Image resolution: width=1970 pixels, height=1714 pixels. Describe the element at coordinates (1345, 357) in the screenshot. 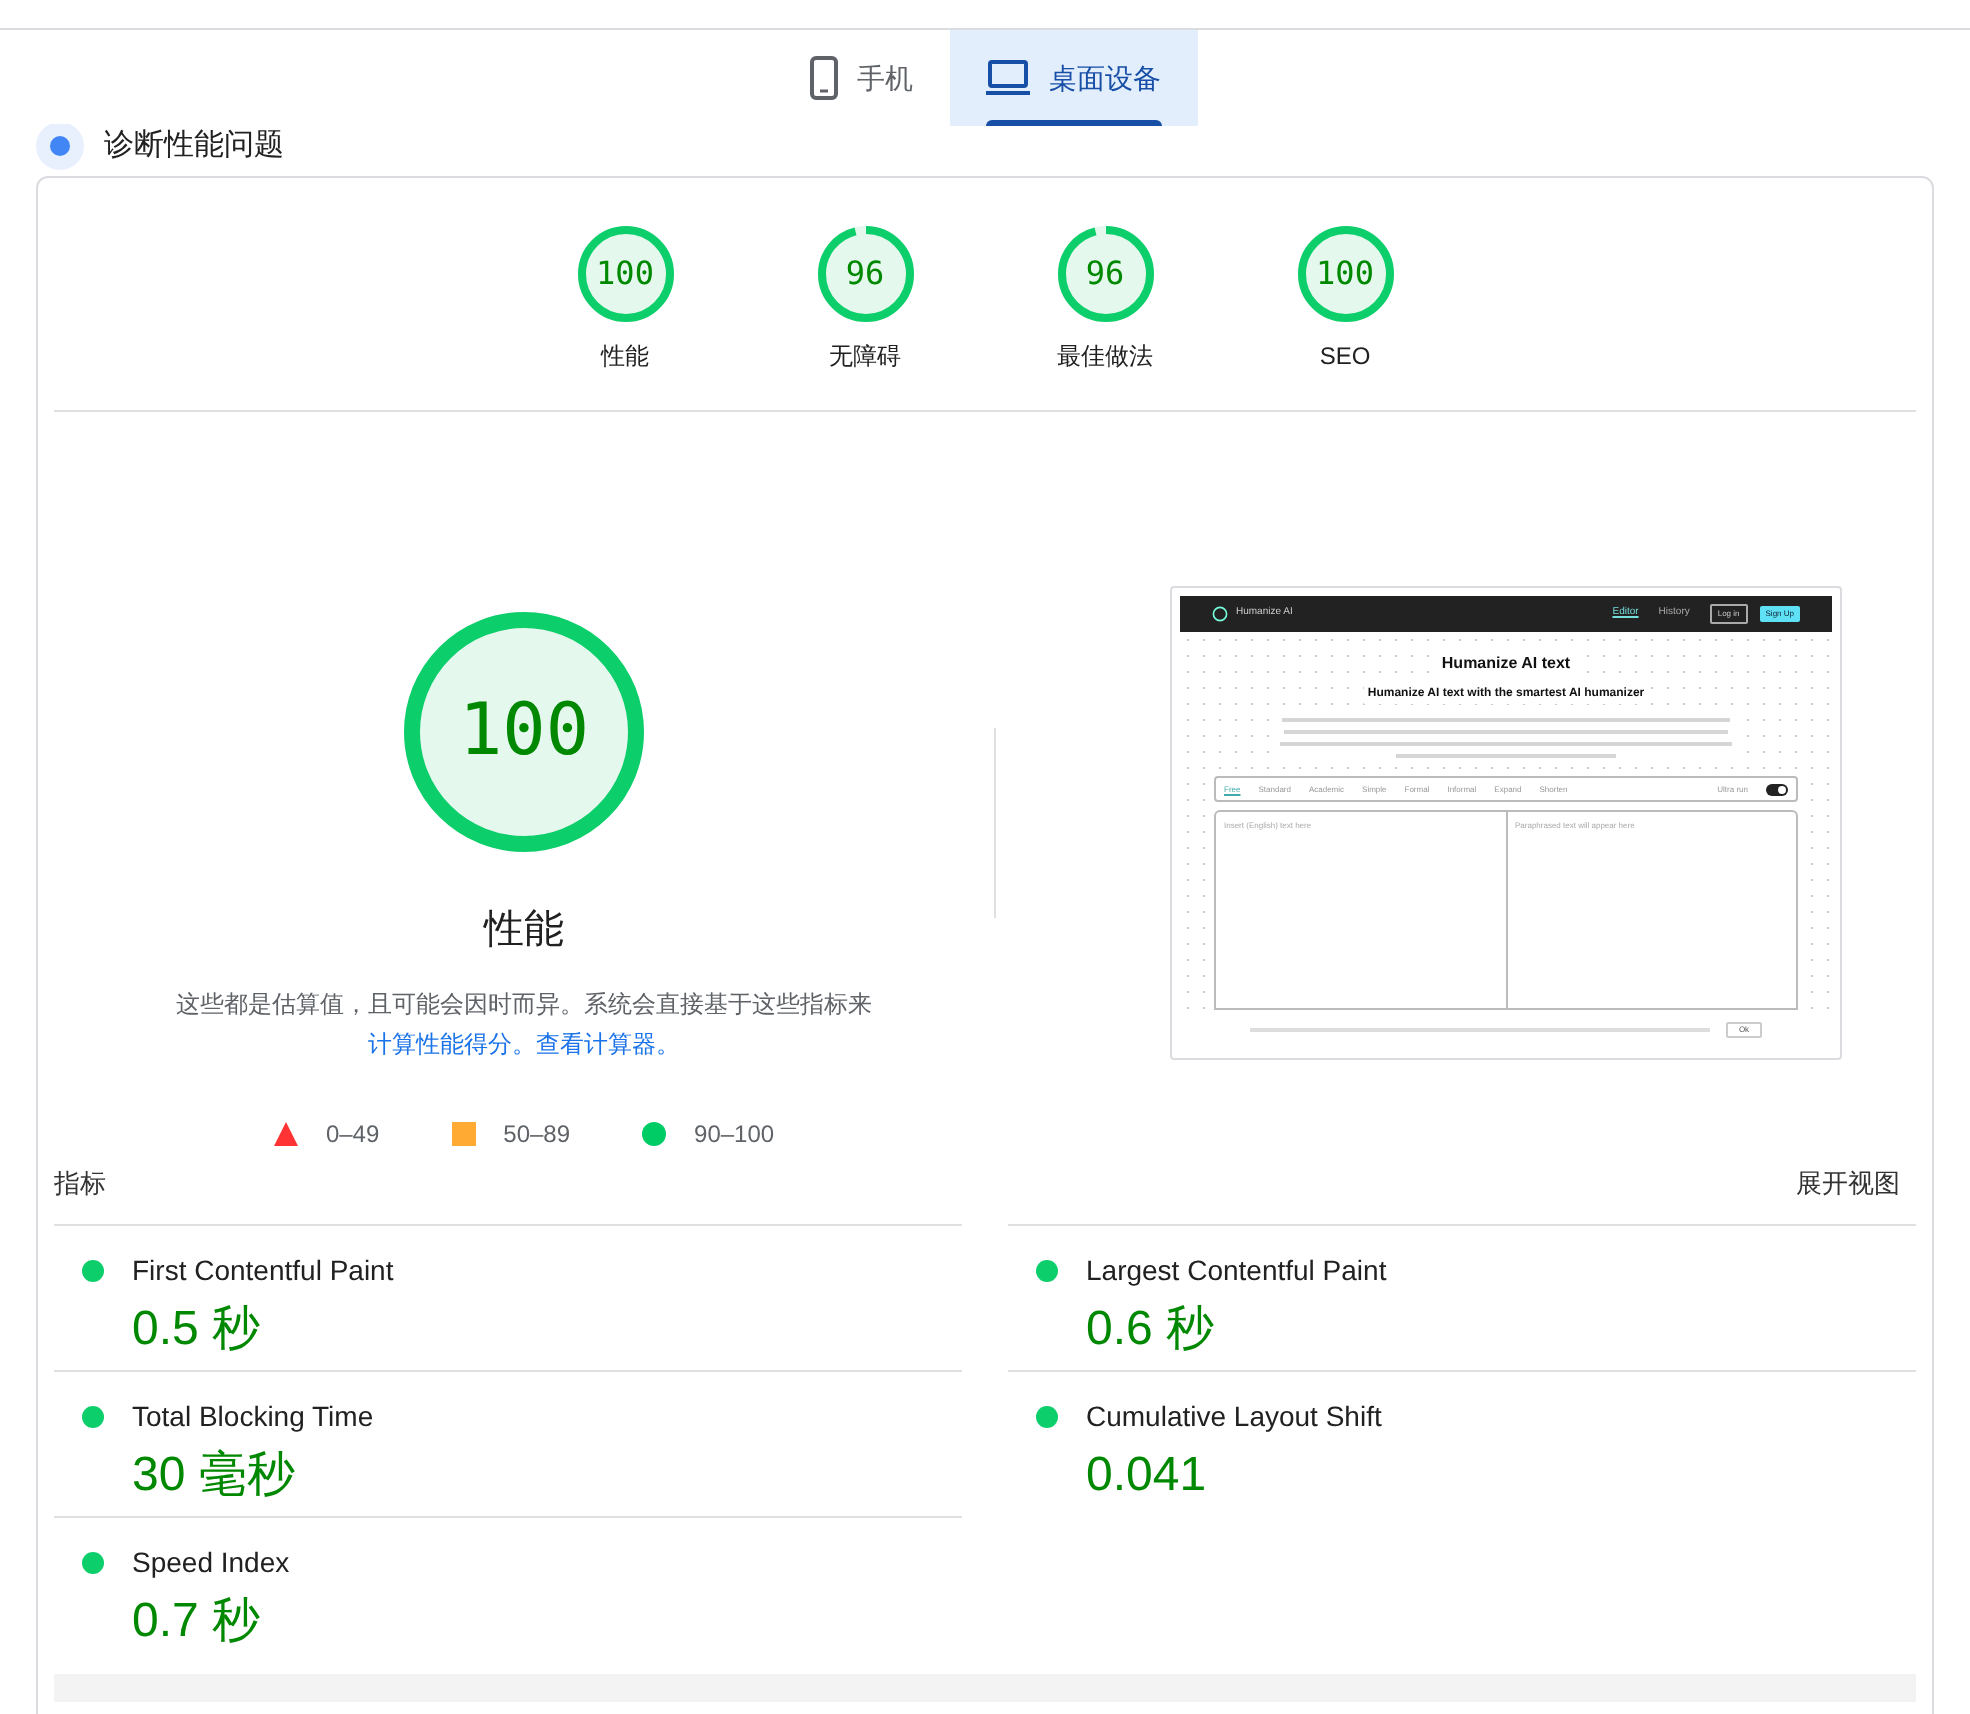

I see `category-label: SEO` at that location.